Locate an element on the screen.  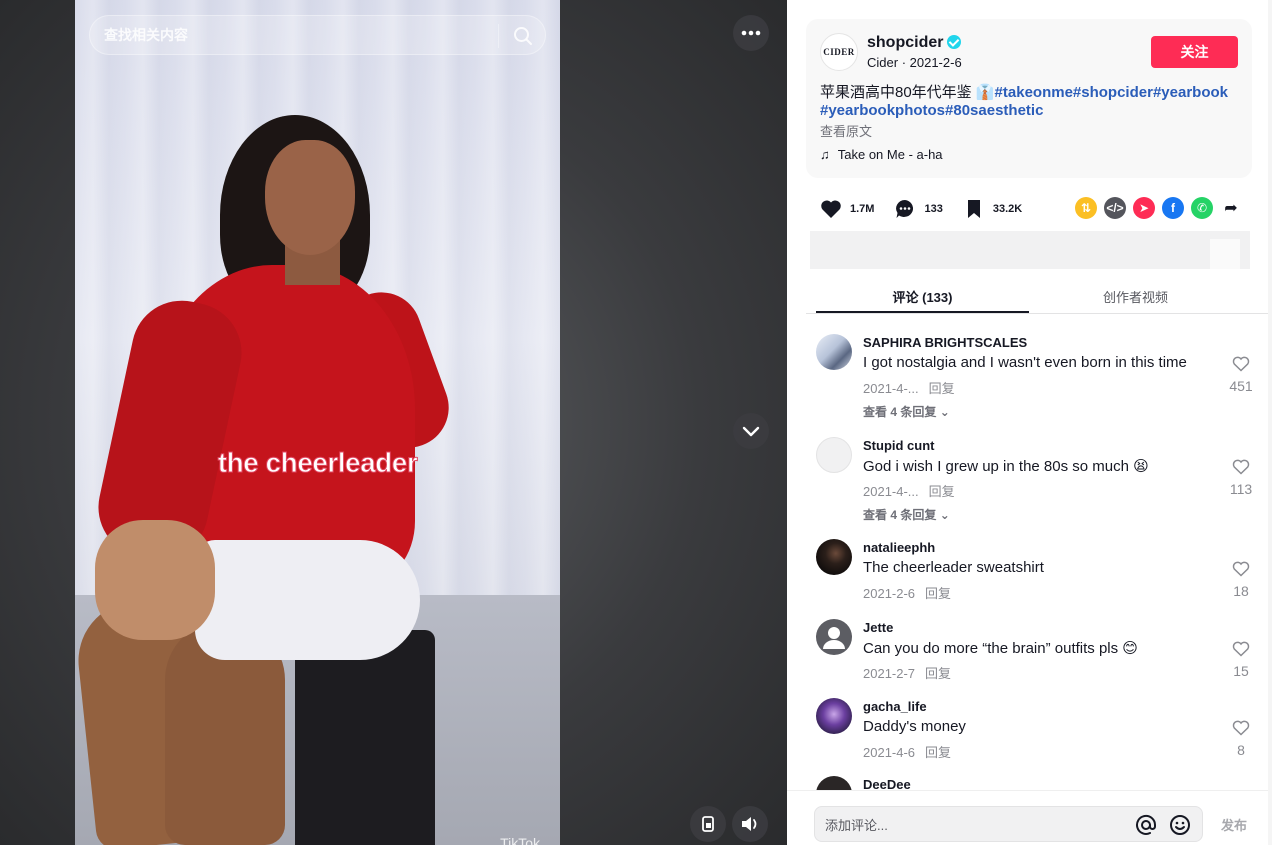
comment-like: 15 is located at coordinates (1241, 660).